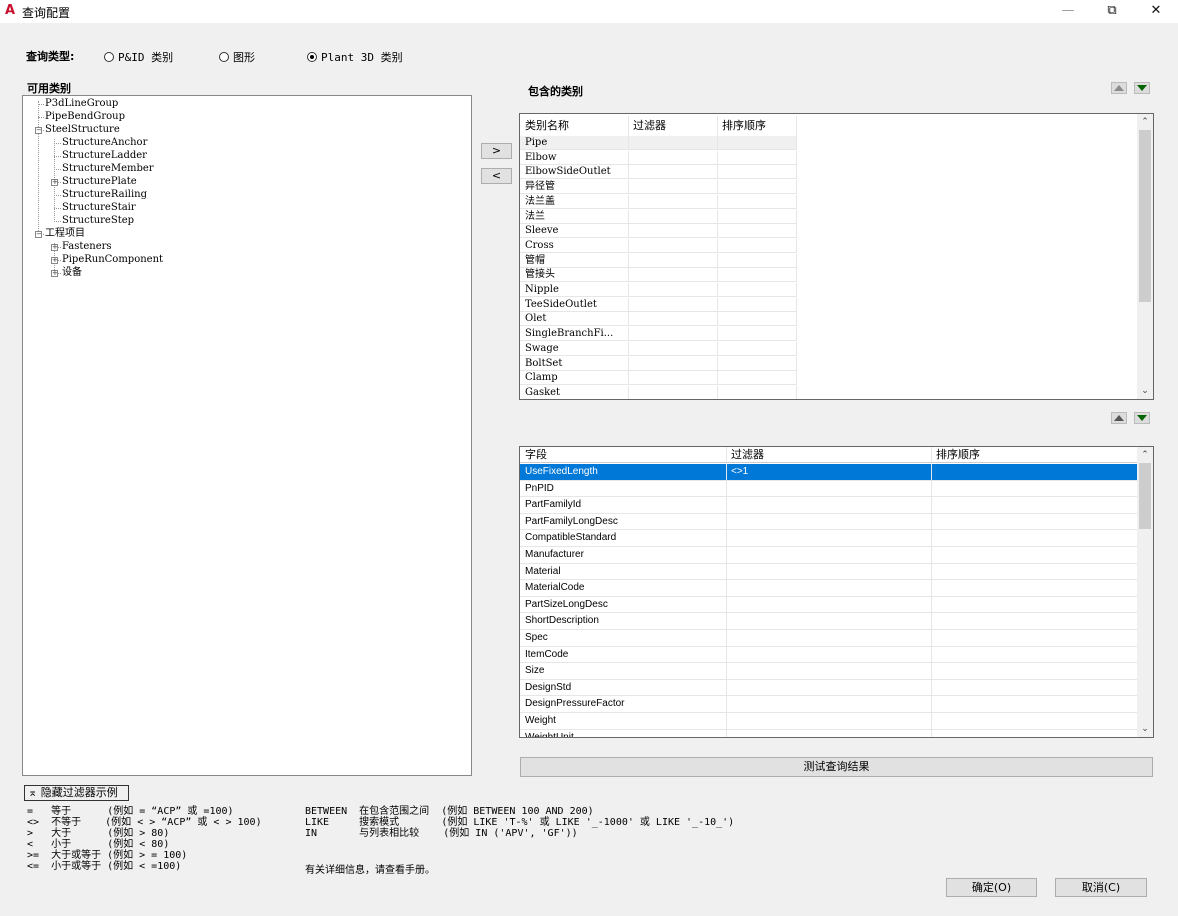 The width and height of the screenshot is (1178, 916). Describe the element at coordinates (658, 172) in the screenshot. I see `table-row: ElbowSideOutlet` at that location.